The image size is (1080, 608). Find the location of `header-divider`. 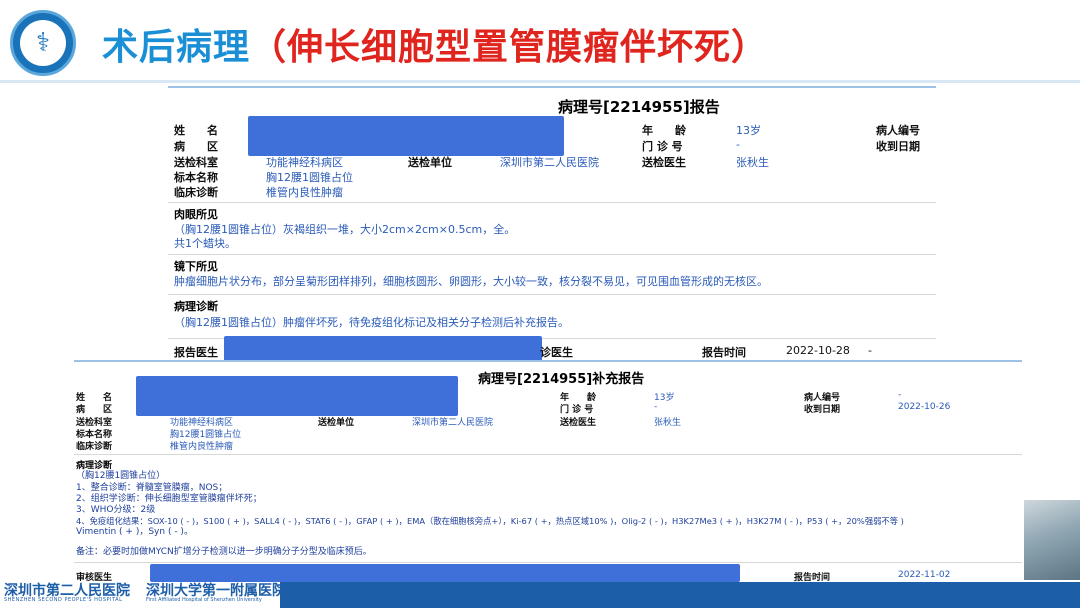

header-divider is located at coordinates (540, 81).